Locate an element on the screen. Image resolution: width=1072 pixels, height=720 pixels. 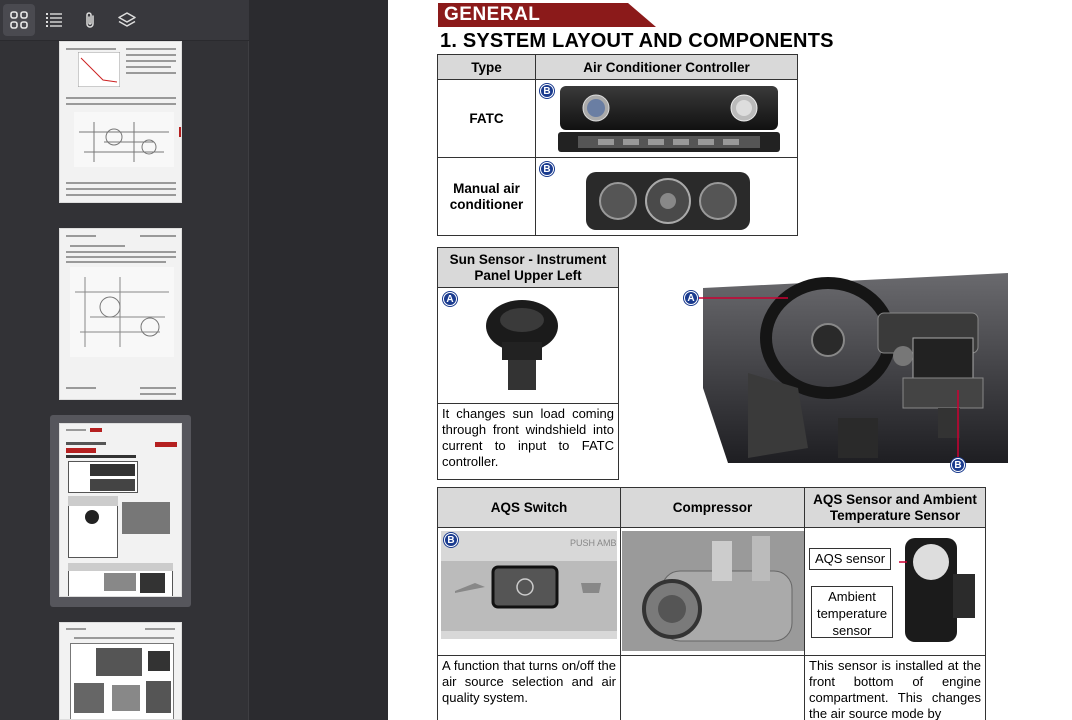
layers-button is located at coordinates (127, 20).